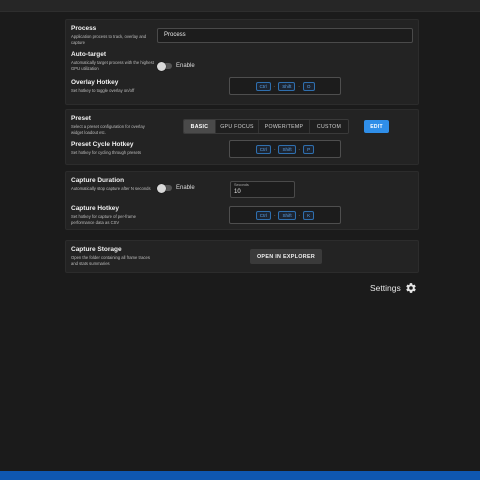  Describe the element at coordinates (106, 152) in the screenshot. I see `preset-cycle-desc: Set hotkey for cycling through presets` at that location.